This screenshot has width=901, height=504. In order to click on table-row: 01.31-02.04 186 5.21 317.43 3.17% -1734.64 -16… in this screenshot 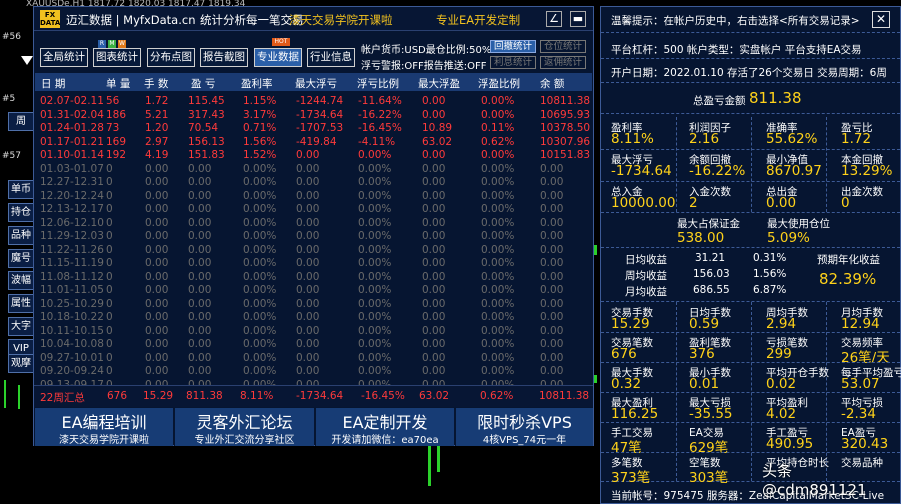, I will do `click(313, 115)`.